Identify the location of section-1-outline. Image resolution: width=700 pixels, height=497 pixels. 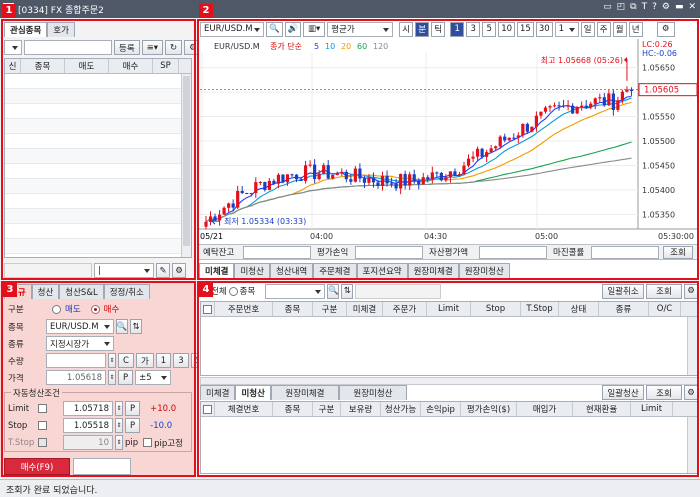
(98, 149).